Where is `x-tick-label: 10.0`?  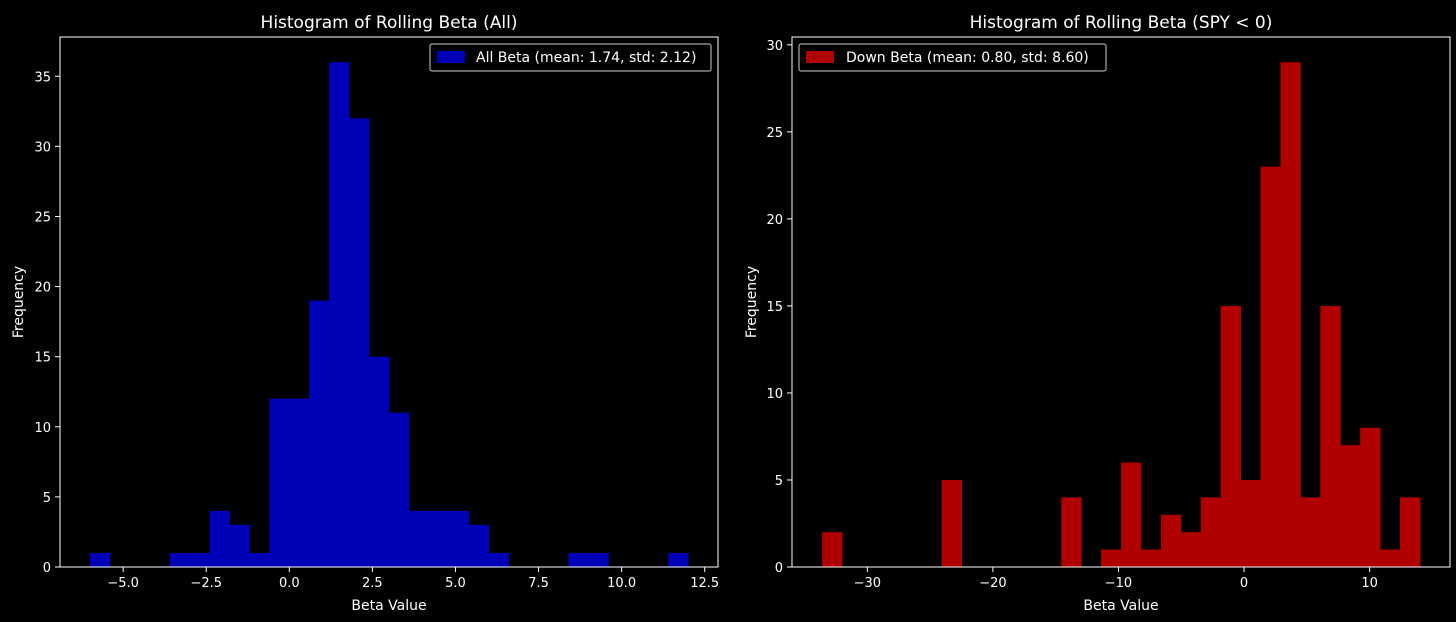
x-tick-label: 10.0 is located at coordinates (621, 583).